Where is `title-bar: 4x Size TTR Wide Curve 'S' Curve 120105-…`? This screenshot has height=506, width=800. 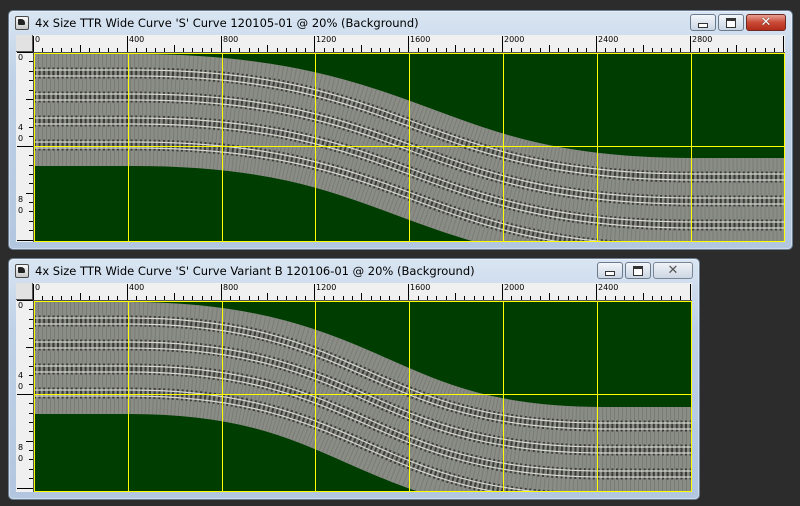 title-bar: 4x Size TTR Wide Curve 'S' Curve 120105-… is located at coordinates (400, 23).